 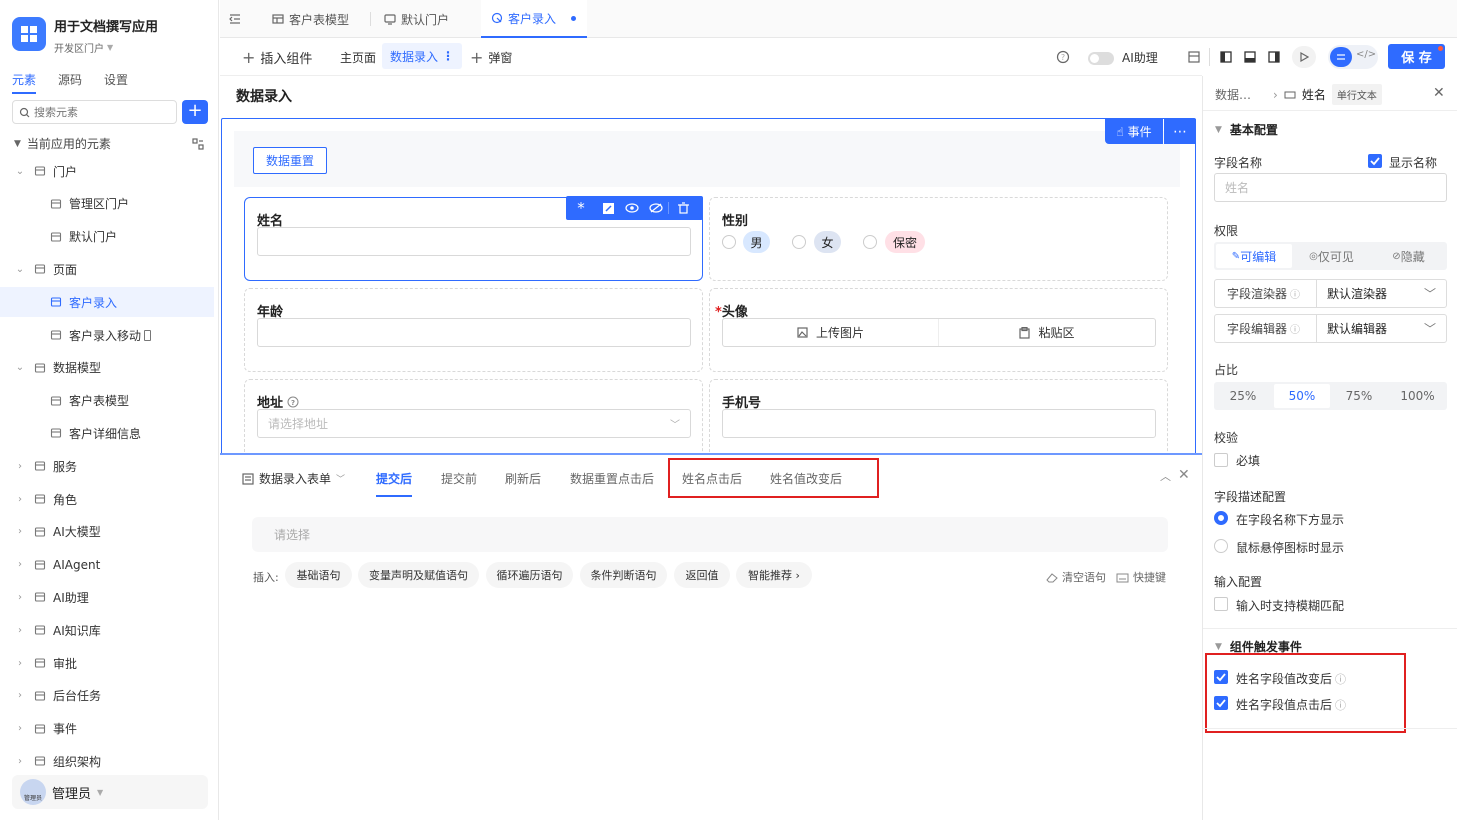 What do you see at coordinates (1254, 256) in the screenshot?
I see `perm-editable: ✎ 可编辑` at bounding box center [1254, 256].